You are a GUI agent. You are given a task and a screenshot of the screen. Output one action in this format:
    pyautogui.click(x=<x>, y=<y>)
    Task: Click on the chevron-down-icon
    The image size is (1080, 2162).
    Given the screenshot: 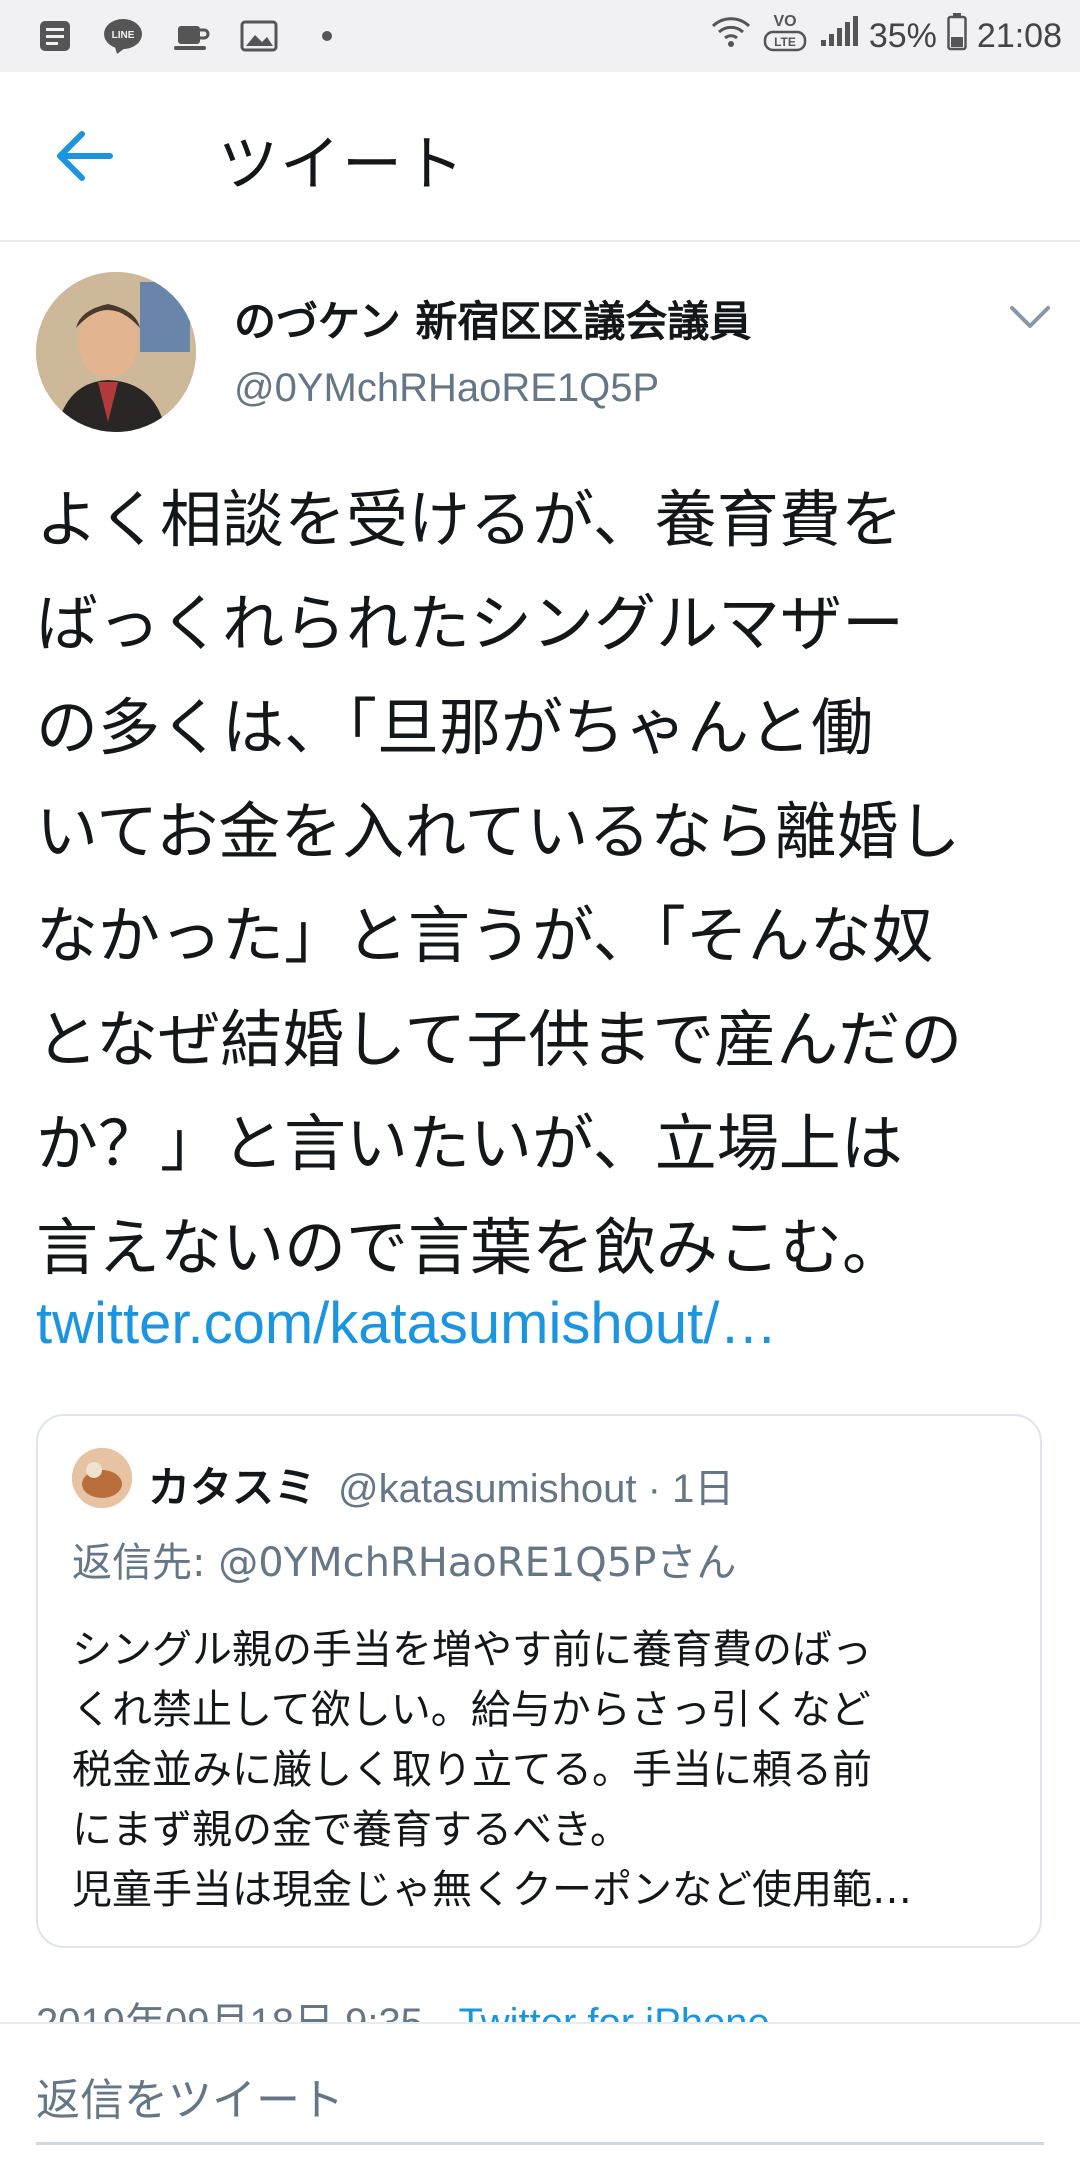 What is the action you would take?
    pyautogui.click(x=1030, y=317)
    